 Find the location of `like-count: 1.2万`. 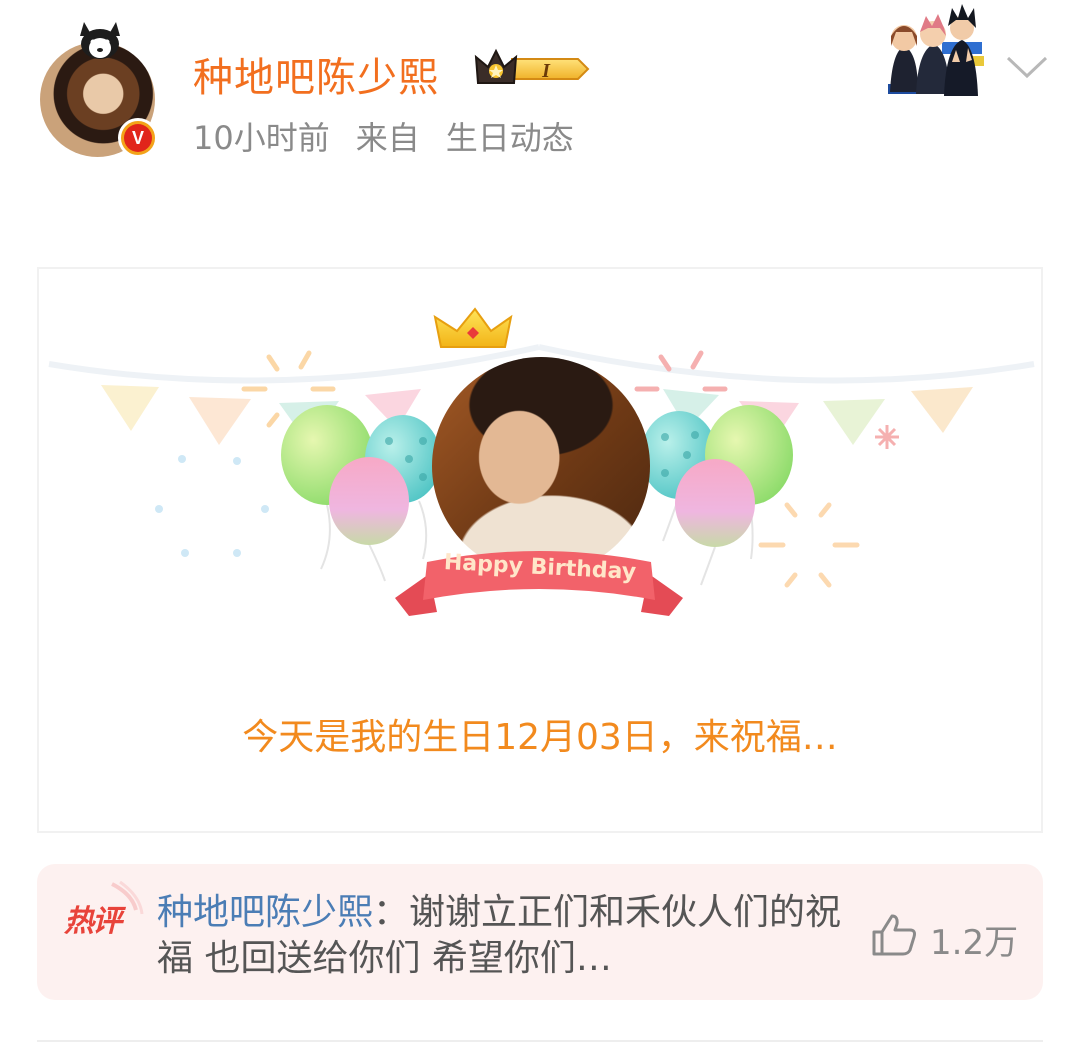

like-count: 1.2万 is located at coordinates (974, 943).